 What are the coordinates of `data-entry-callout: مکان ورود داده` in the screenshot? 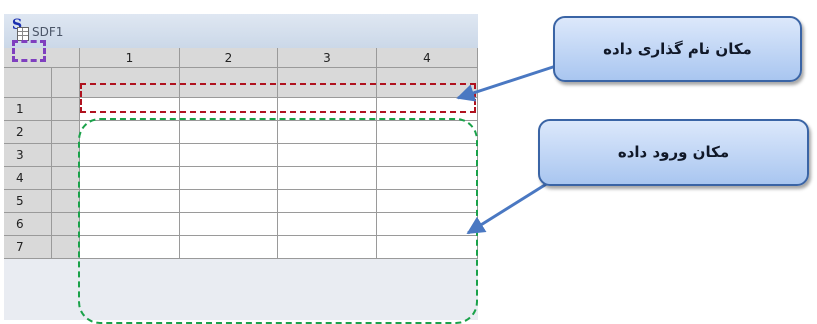 It's located at (673, 152).